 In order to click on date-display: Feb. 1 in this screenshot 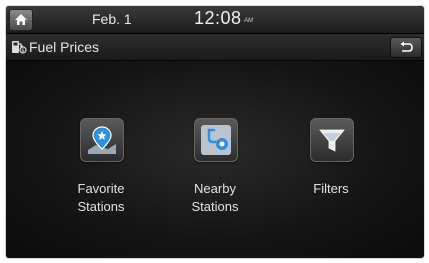, I will do `click(112, 19)`.